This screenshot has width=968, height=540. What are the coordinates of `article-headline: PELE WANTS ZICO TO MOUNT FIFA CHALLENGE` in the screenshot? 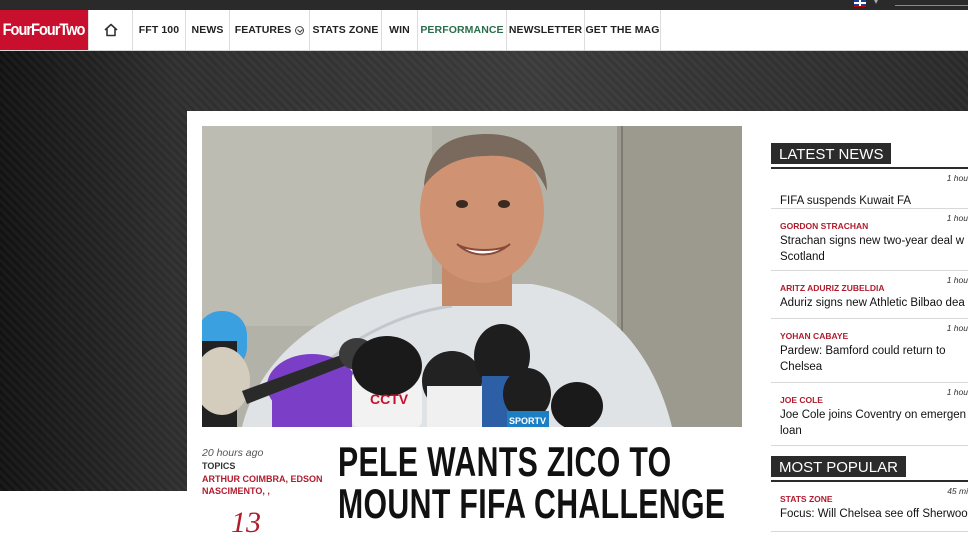 It's located at (543, 483).